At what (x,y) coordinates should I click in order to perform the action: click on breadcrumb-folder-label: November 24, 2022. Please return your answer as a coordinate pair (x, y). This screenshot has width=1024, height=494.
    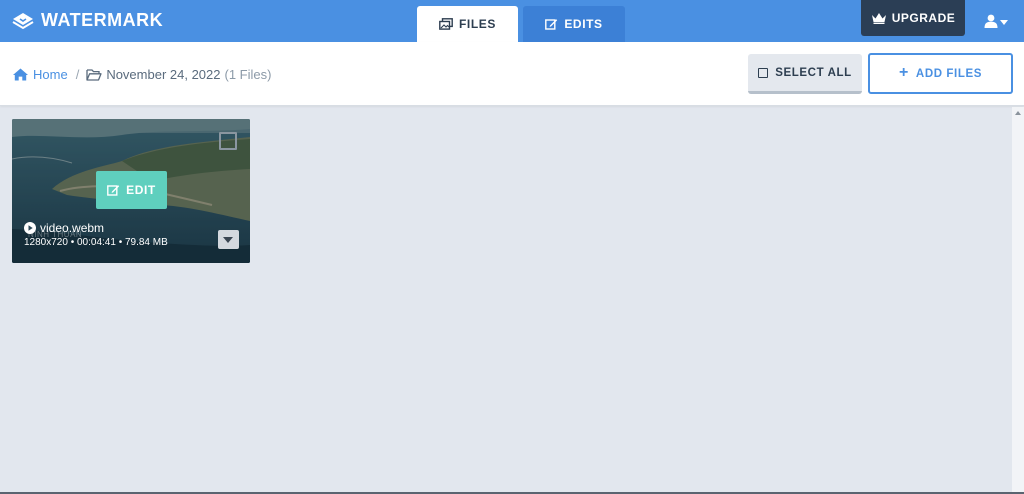
    Looking at the image, I should click on (163, 74).